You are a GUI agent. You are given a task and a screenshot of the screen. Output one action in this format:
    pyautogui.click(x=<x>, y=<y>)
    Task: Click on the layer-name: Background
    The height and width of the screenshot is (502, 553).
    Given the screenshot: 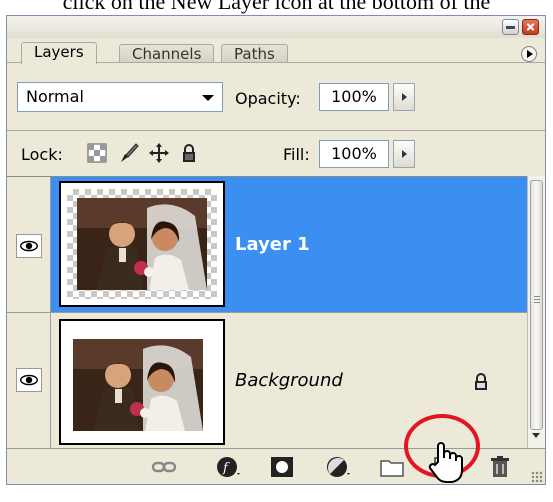 What is the action you would take?
    pyautogui.click(x=289, y=380)
    